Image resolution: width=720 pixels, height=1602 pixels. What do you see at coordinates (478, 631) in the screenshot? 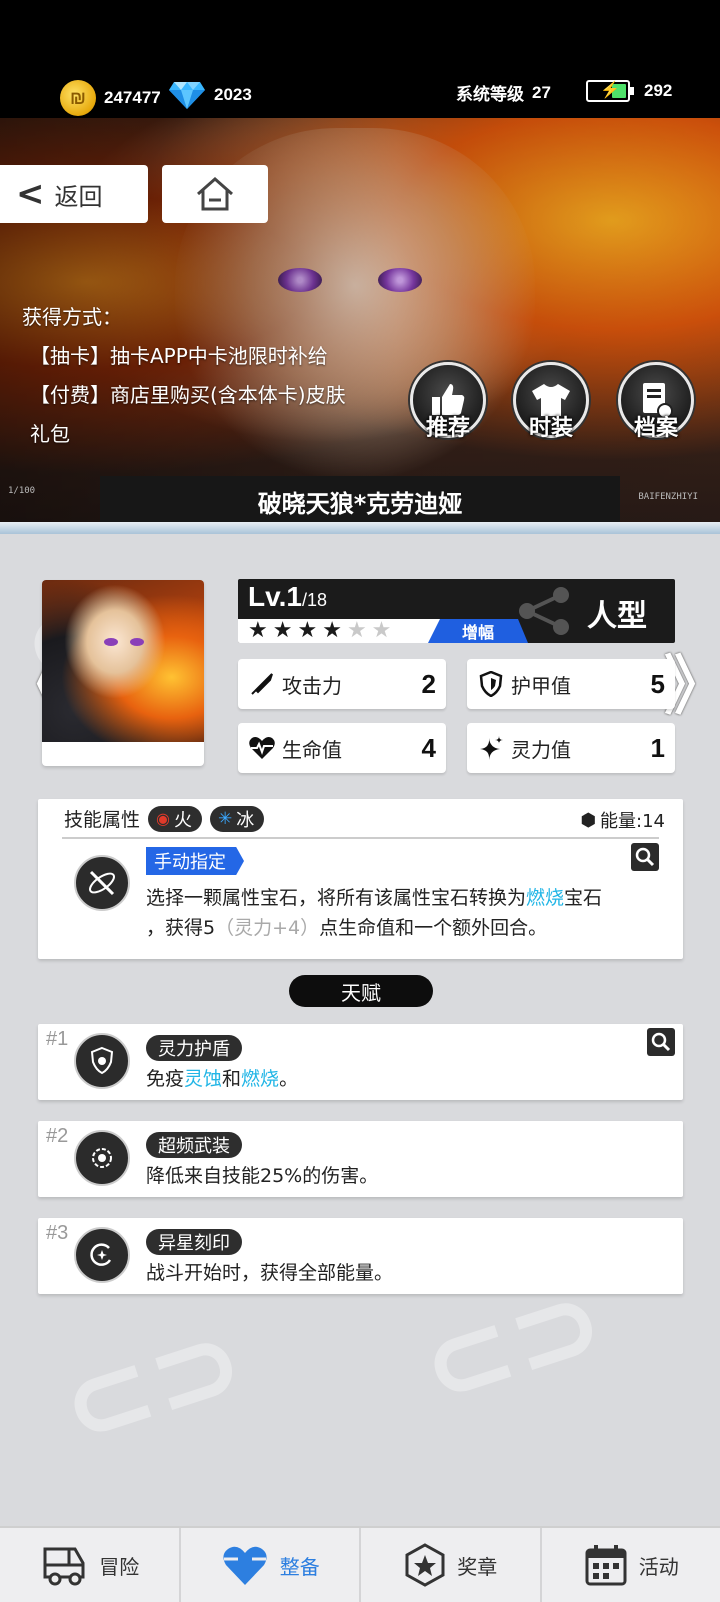
I see `boost-badge: 增幅` at bounding box center [478, 631].